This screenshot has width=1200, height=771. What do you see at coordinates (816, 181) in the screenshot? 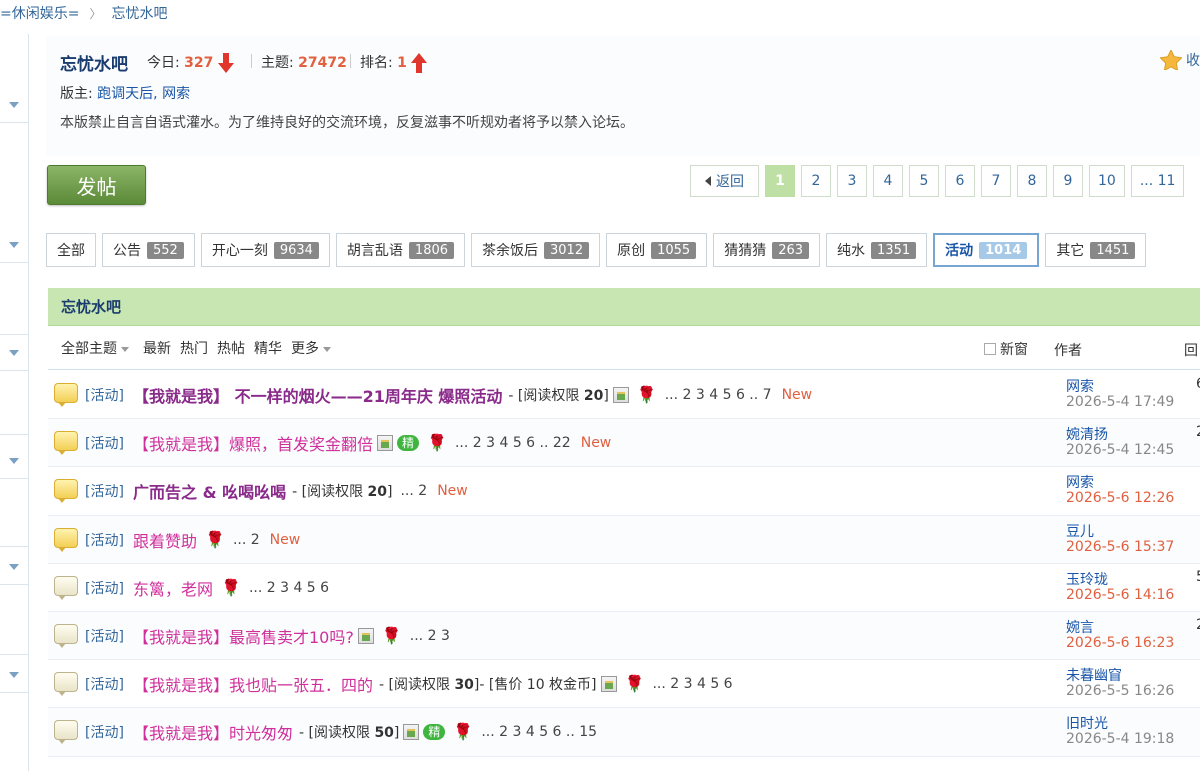
I see `page-link: 2` at bounding box center [816, 181].